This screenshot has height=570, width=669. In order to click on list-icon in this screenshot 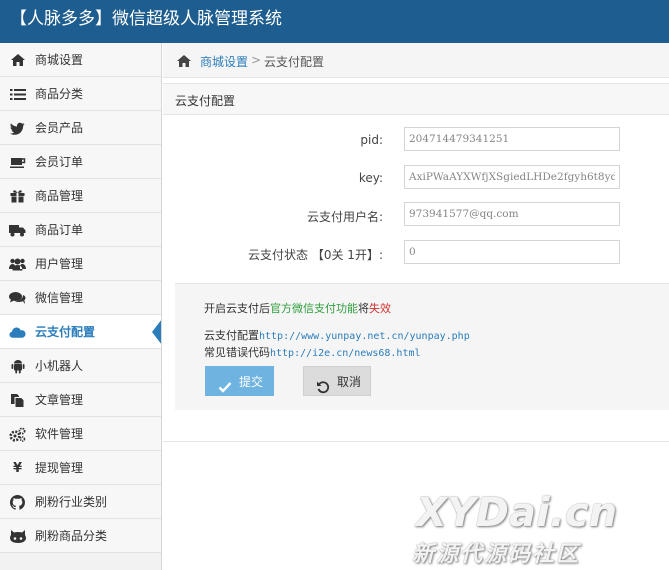, I will do `click(17, 94)`.